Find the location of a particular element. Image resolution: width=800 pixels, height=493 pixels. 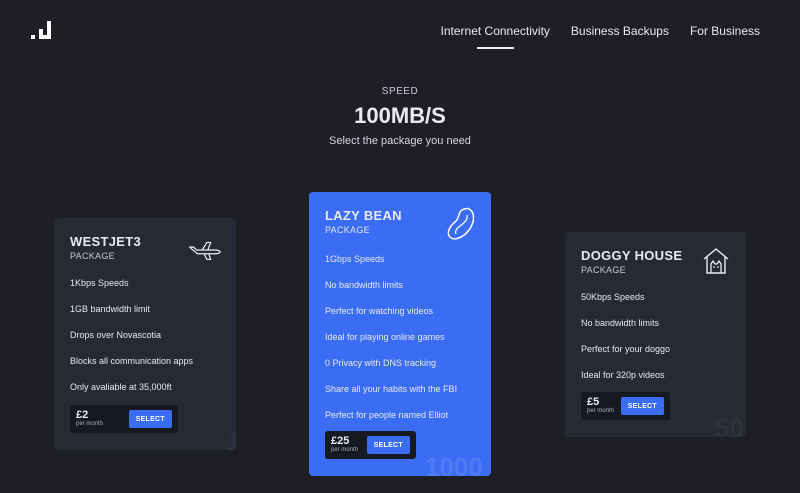

feature-item: Perfect for your doggo is located at coordinates (626, 349).